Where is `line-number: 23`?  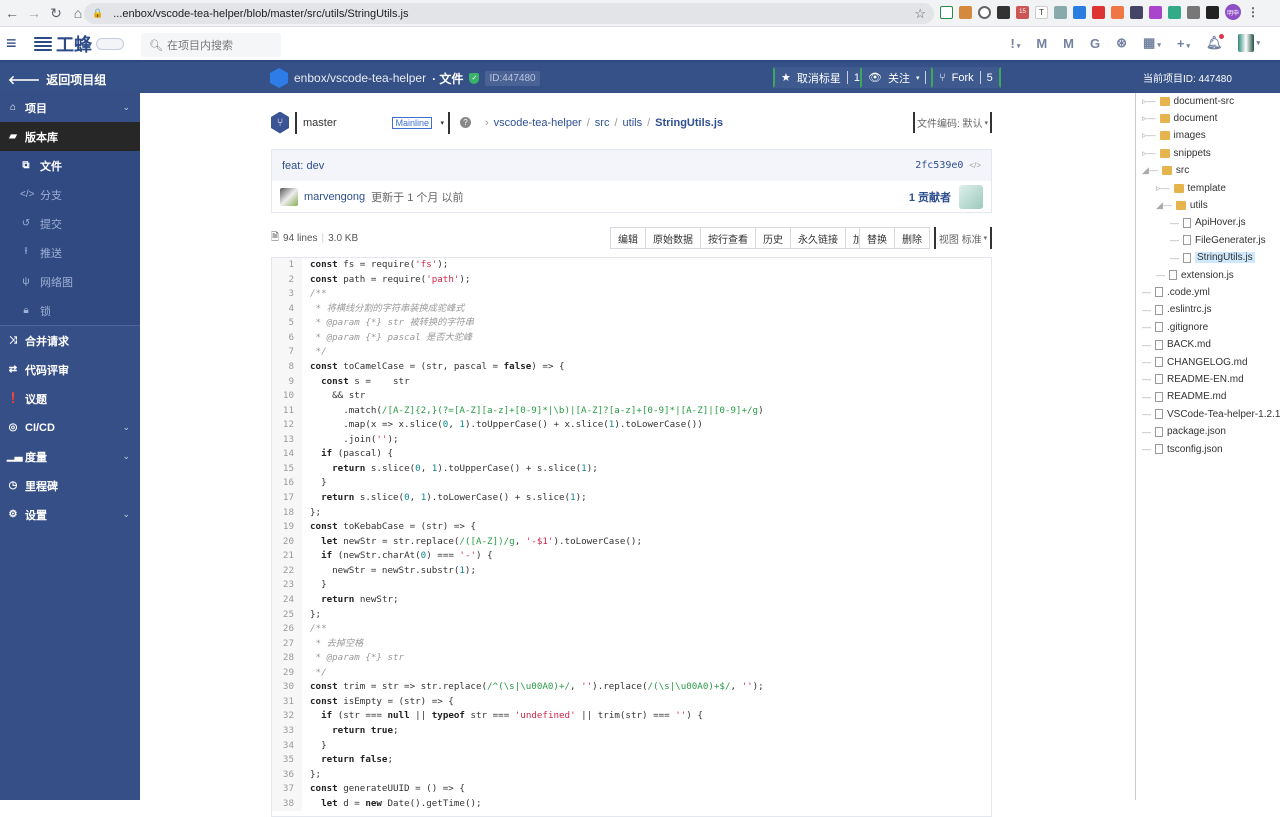
line-number: 23 is located at coordinates (287, 585).